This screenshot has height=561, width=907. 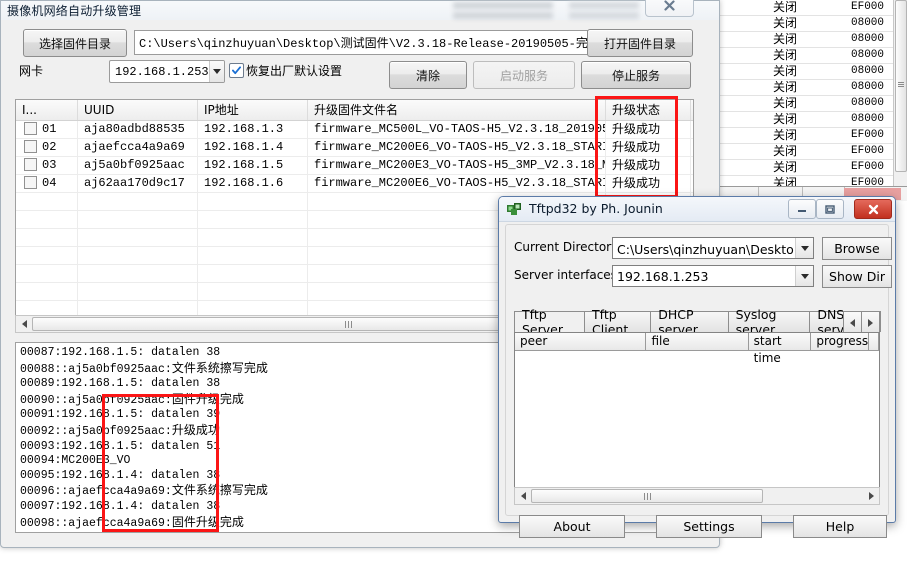 I want to click on stop-service-label: 停止服务, so click(x=635, y=75).